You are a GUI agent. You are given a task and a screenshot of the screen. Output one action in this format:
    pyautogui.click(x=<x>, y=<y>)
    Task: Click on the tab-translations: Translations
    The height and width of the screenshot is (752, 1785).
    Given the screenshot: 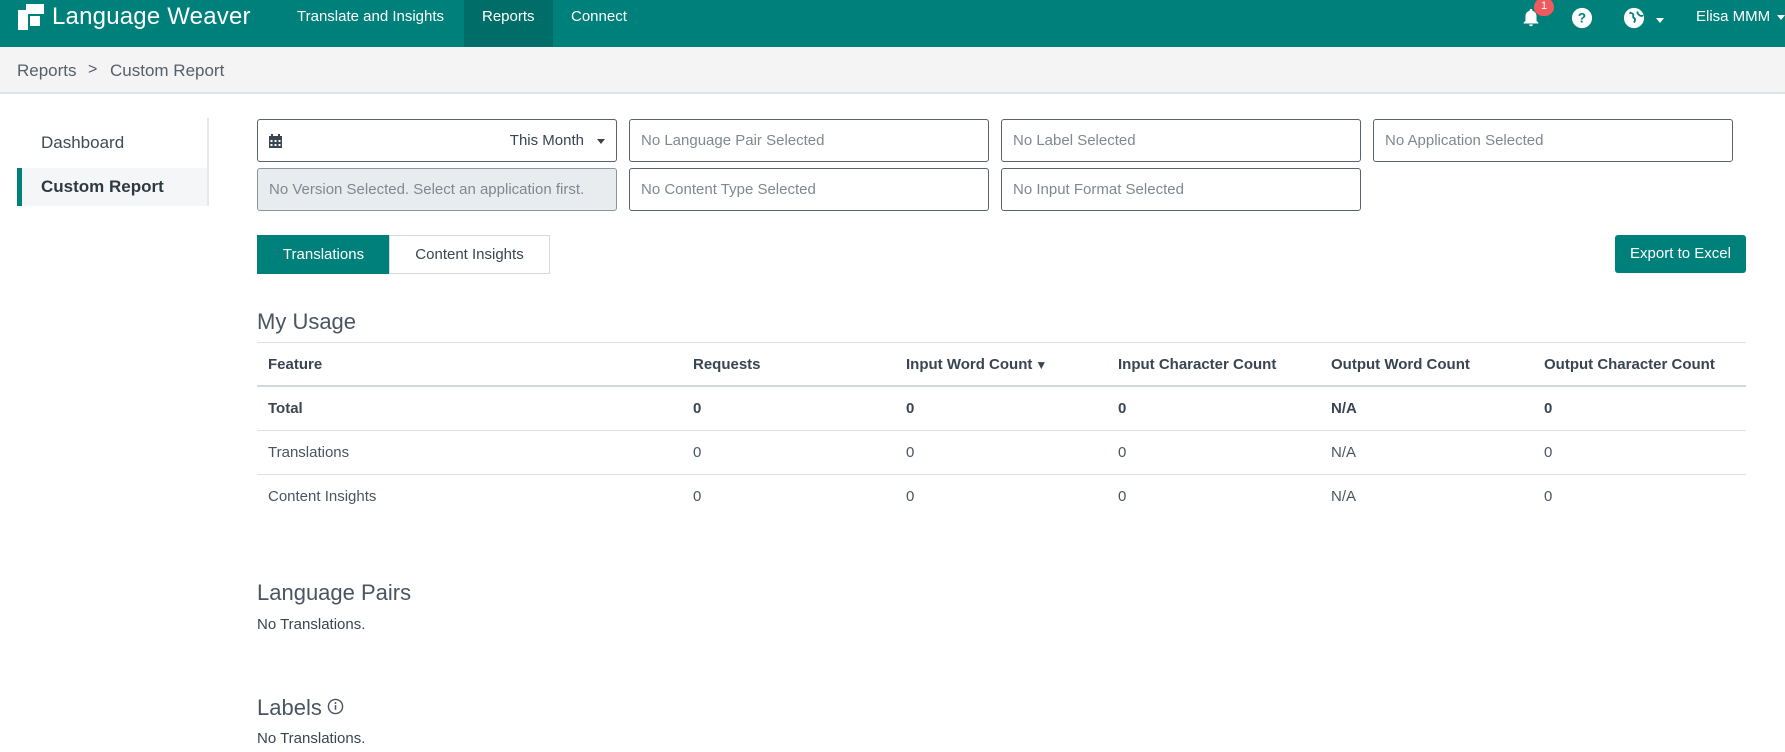 What is the action you would take?
    pyautogui.click(x=323, y=254)
    